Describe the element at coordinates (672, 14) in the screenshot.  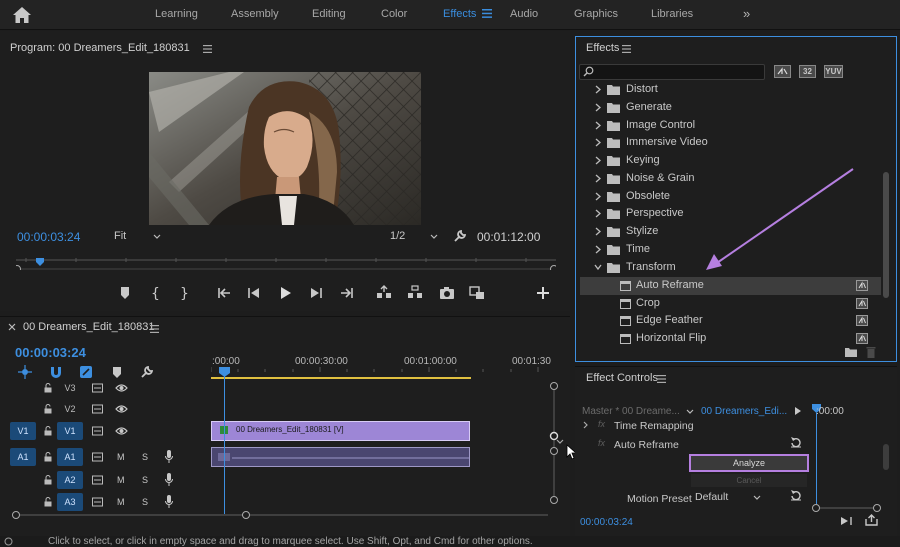
I see `tab-libraries: Libraries` at that location.